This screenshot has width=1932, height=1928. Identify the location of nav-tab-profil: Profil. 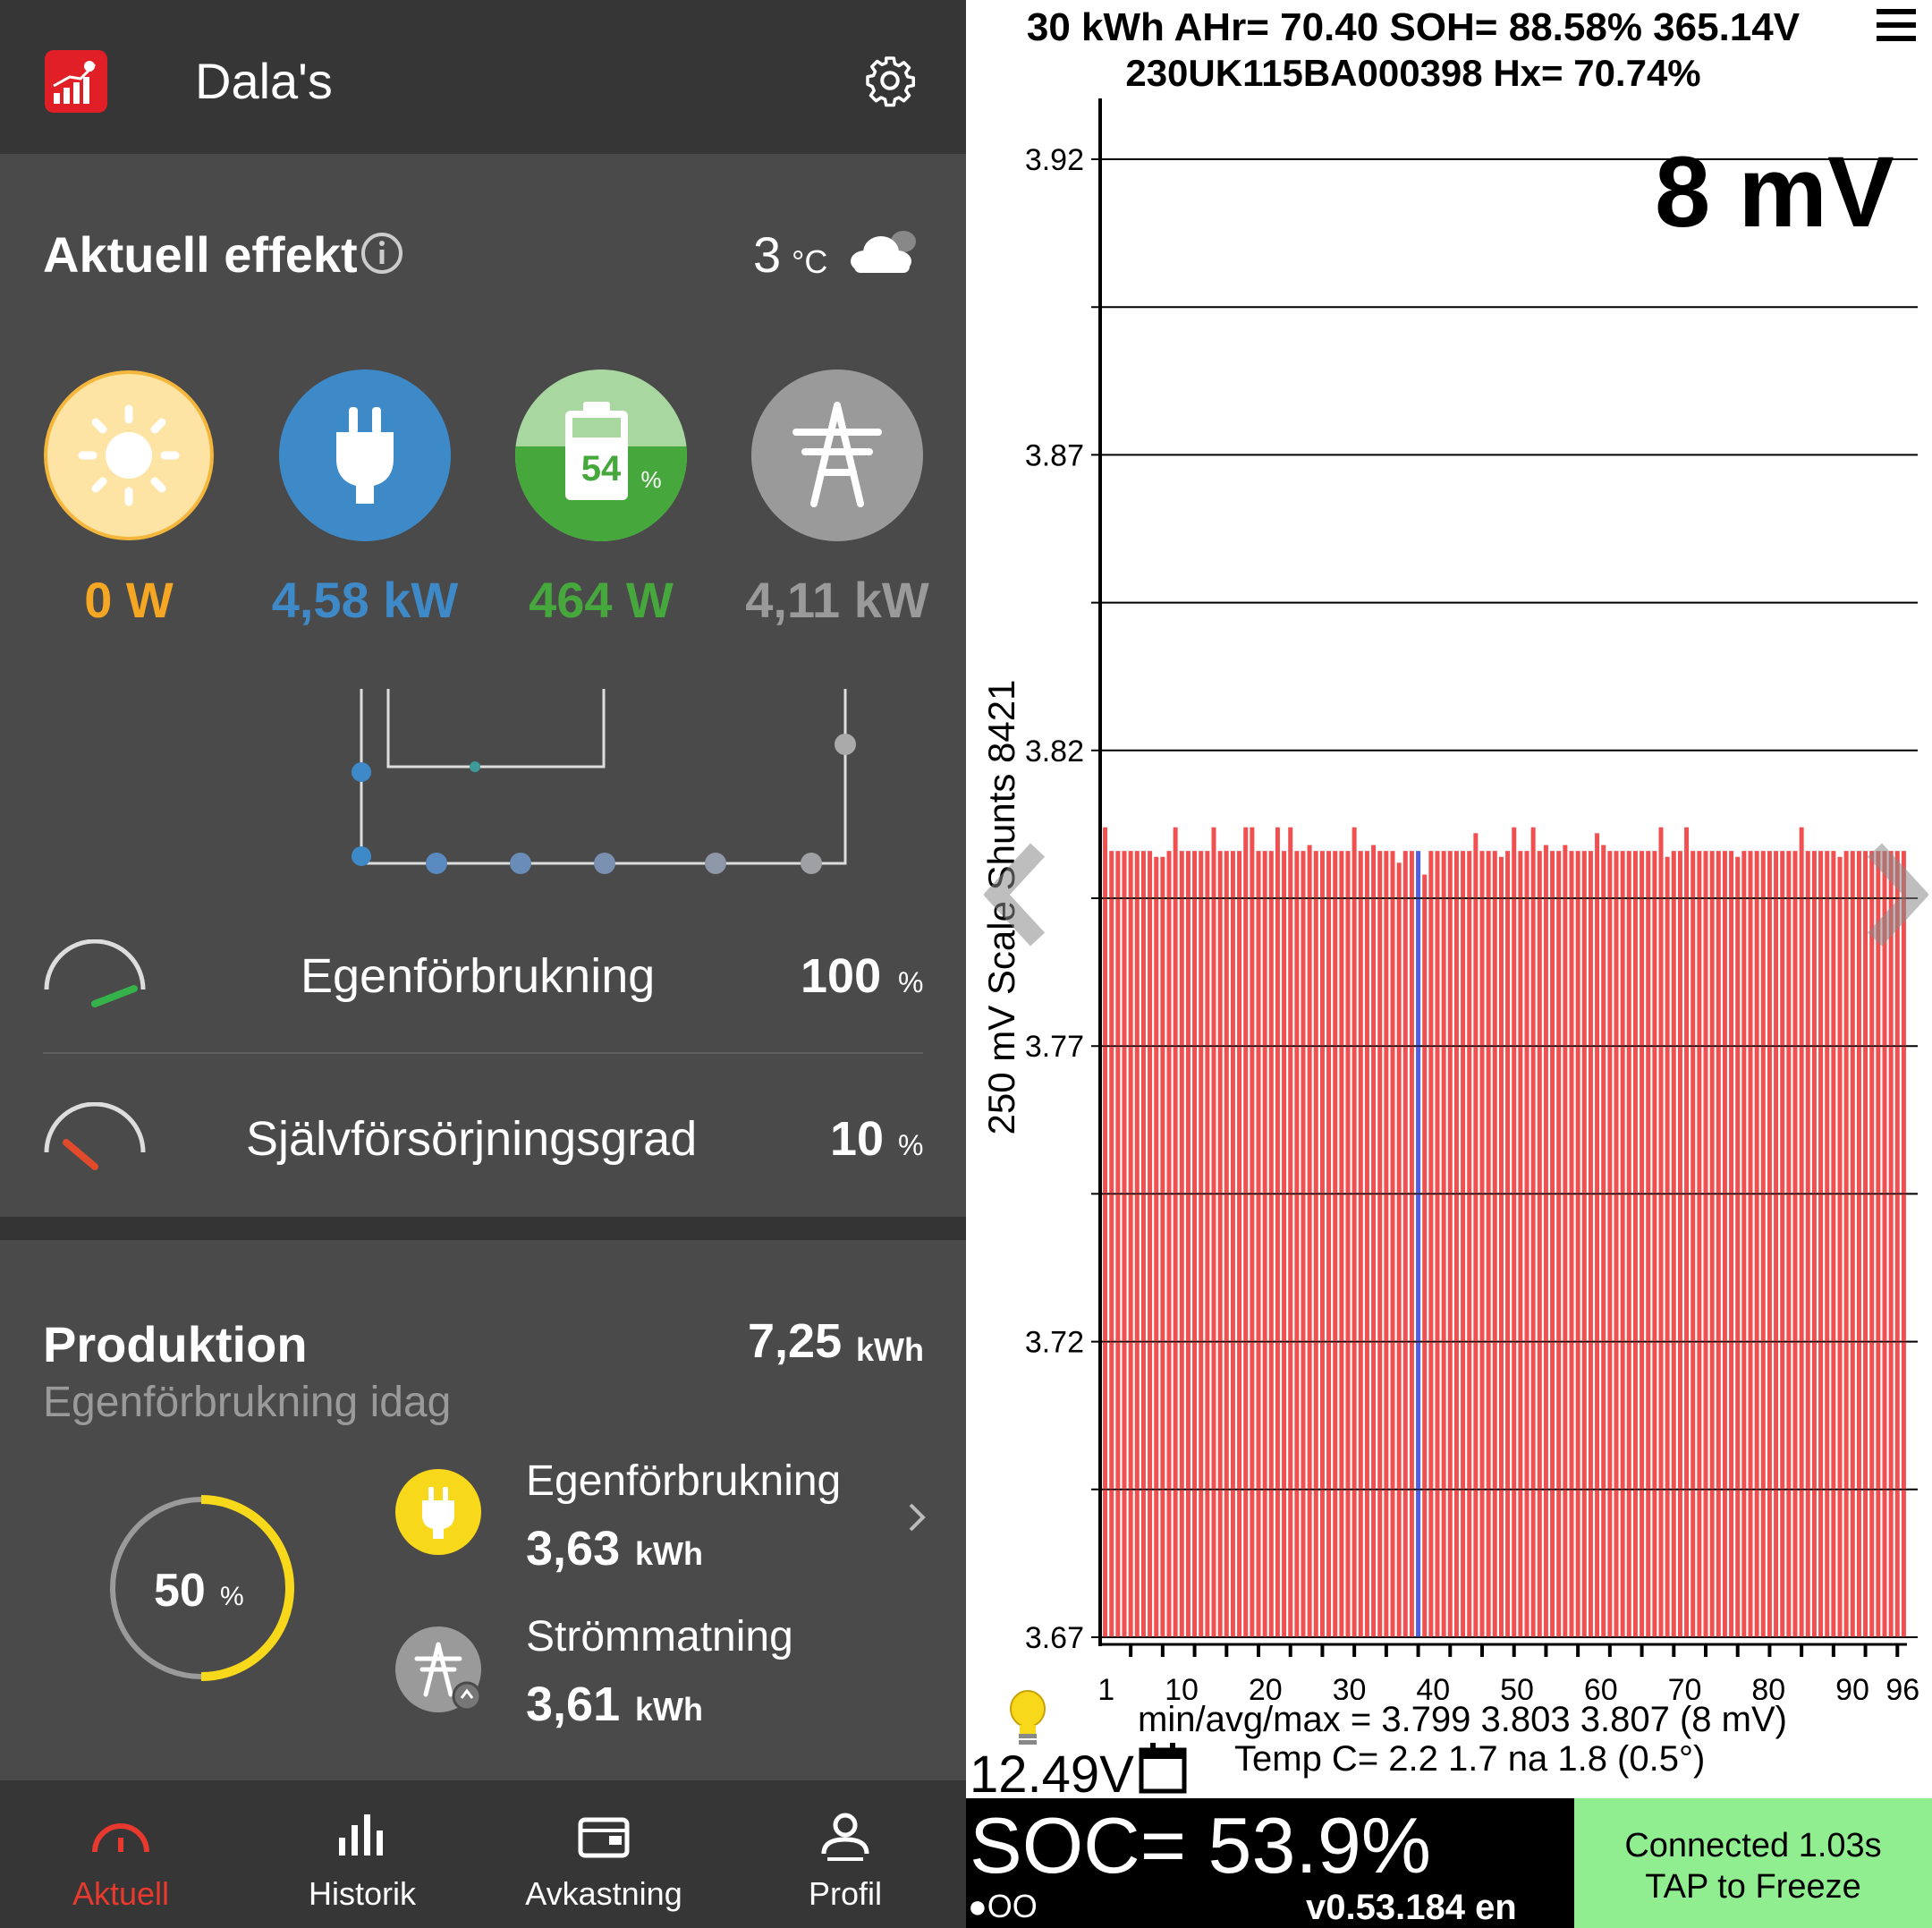
(845, 1854).